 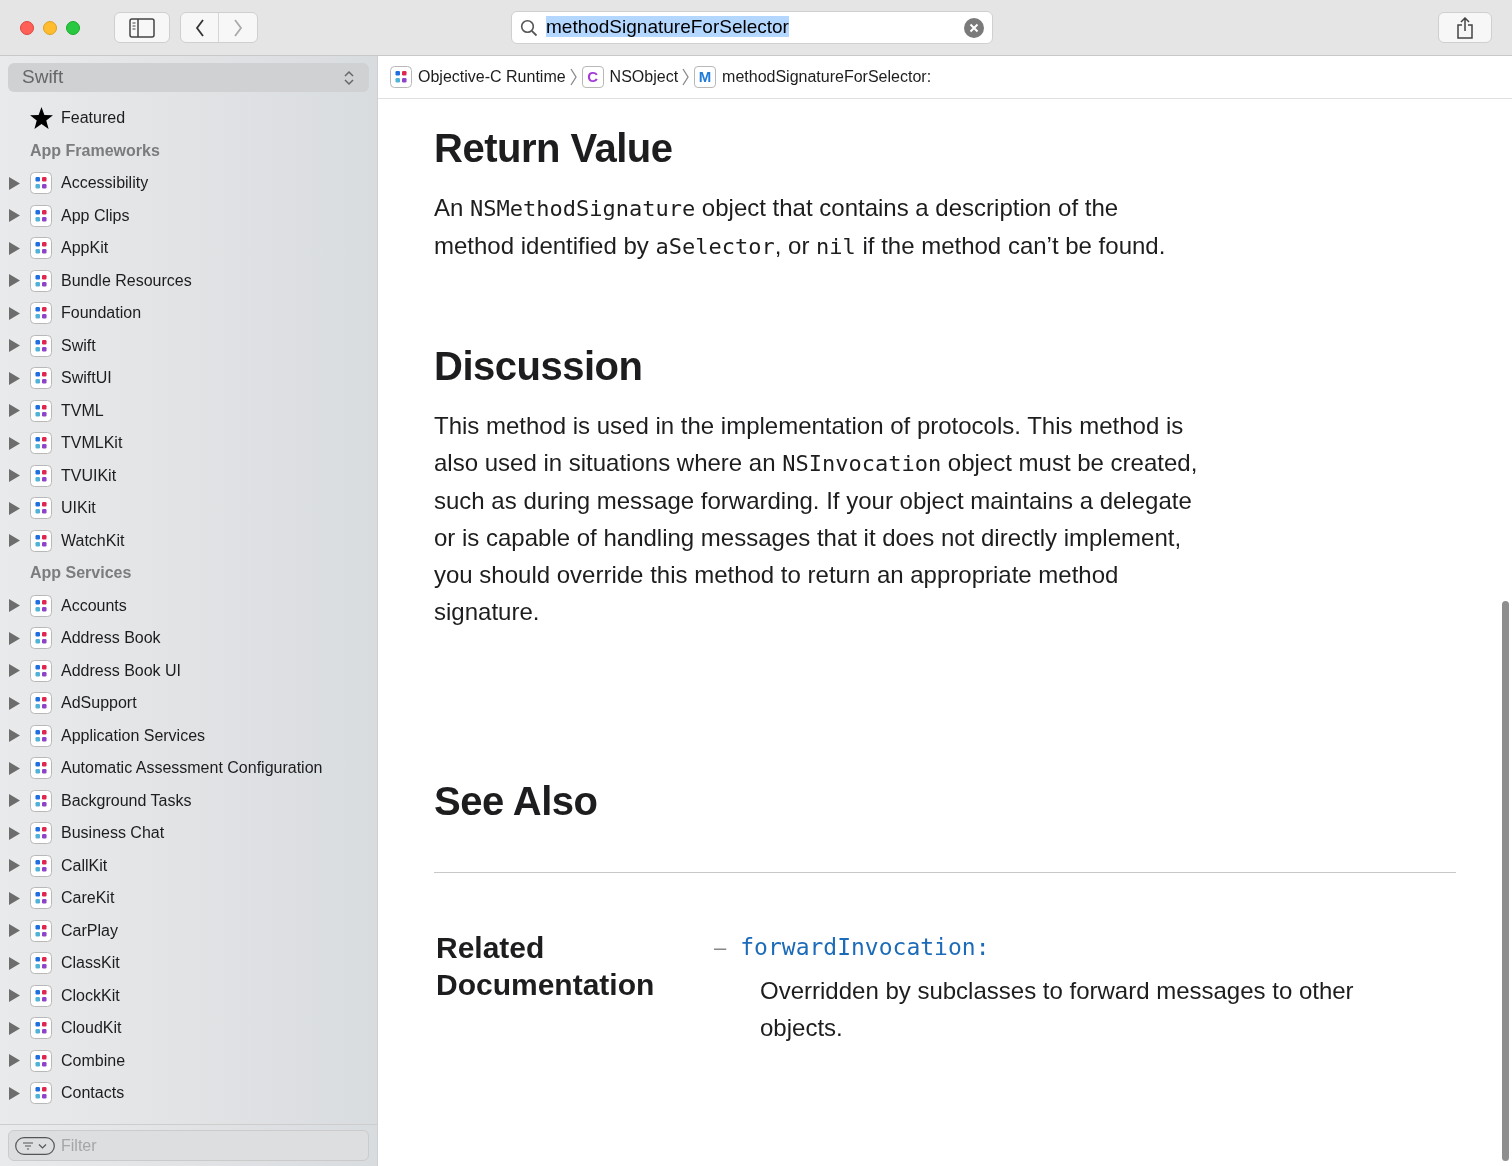 What do you see at coordinates (720, 948) in the screenshot?
I see `dash: –` at bounding box center [720, 948].